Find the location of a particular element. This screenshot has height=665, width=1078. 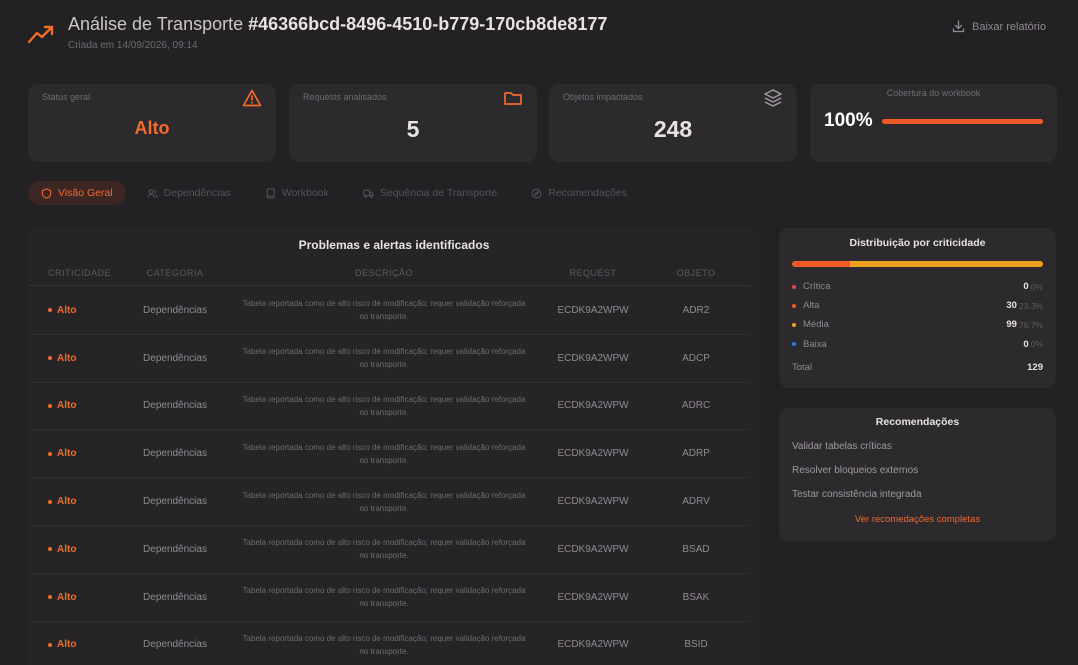

legend-percent: 23.3% is located at coordinates (1030, 305).